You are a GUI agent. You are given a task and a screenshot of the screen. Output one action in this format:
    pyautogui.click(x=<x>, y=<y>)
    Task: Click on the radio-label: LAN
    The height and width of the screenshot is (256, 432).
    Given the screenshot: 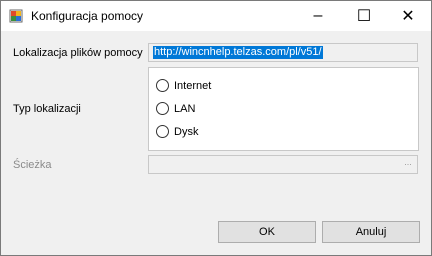 What is the action you would take?
    pyautogui.click(x=185, y=108)
    